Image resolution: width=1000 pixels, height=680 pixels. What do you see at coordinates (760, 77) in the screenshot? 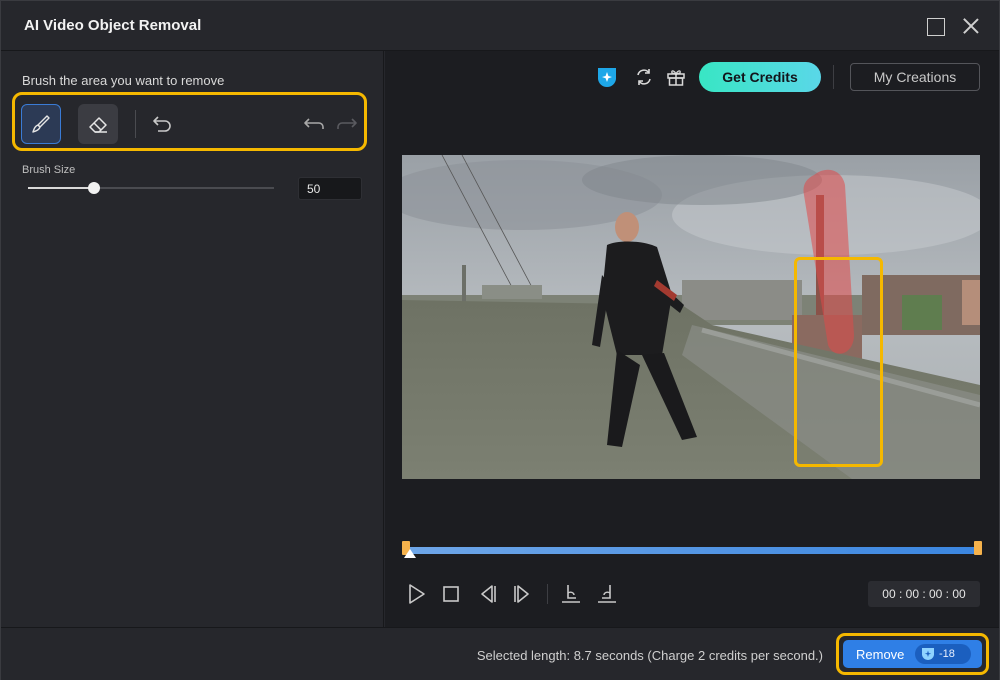
I see `get-credits-button: Get Credits` at bounding box center [760, 77].